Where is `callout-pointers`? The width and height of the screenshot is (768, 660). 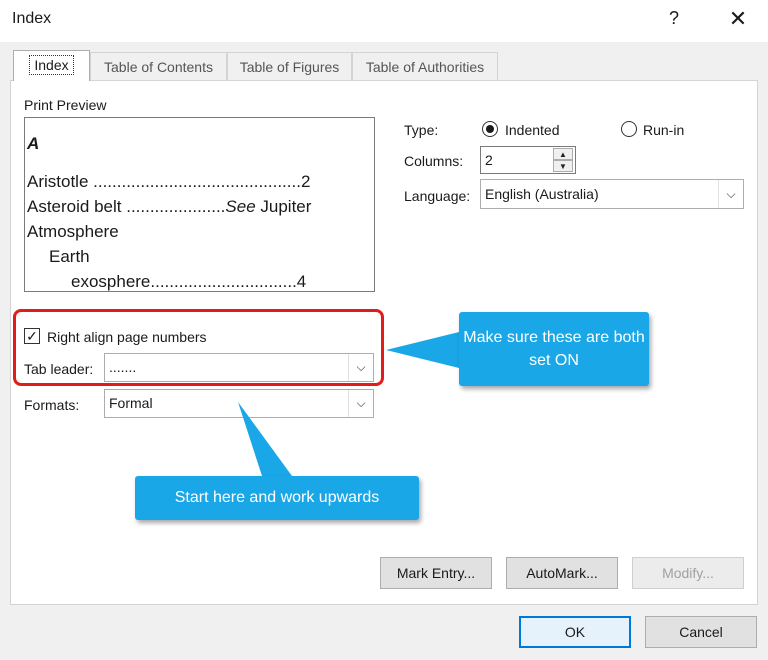
callout-pointers is located at coordinates (348, 404).